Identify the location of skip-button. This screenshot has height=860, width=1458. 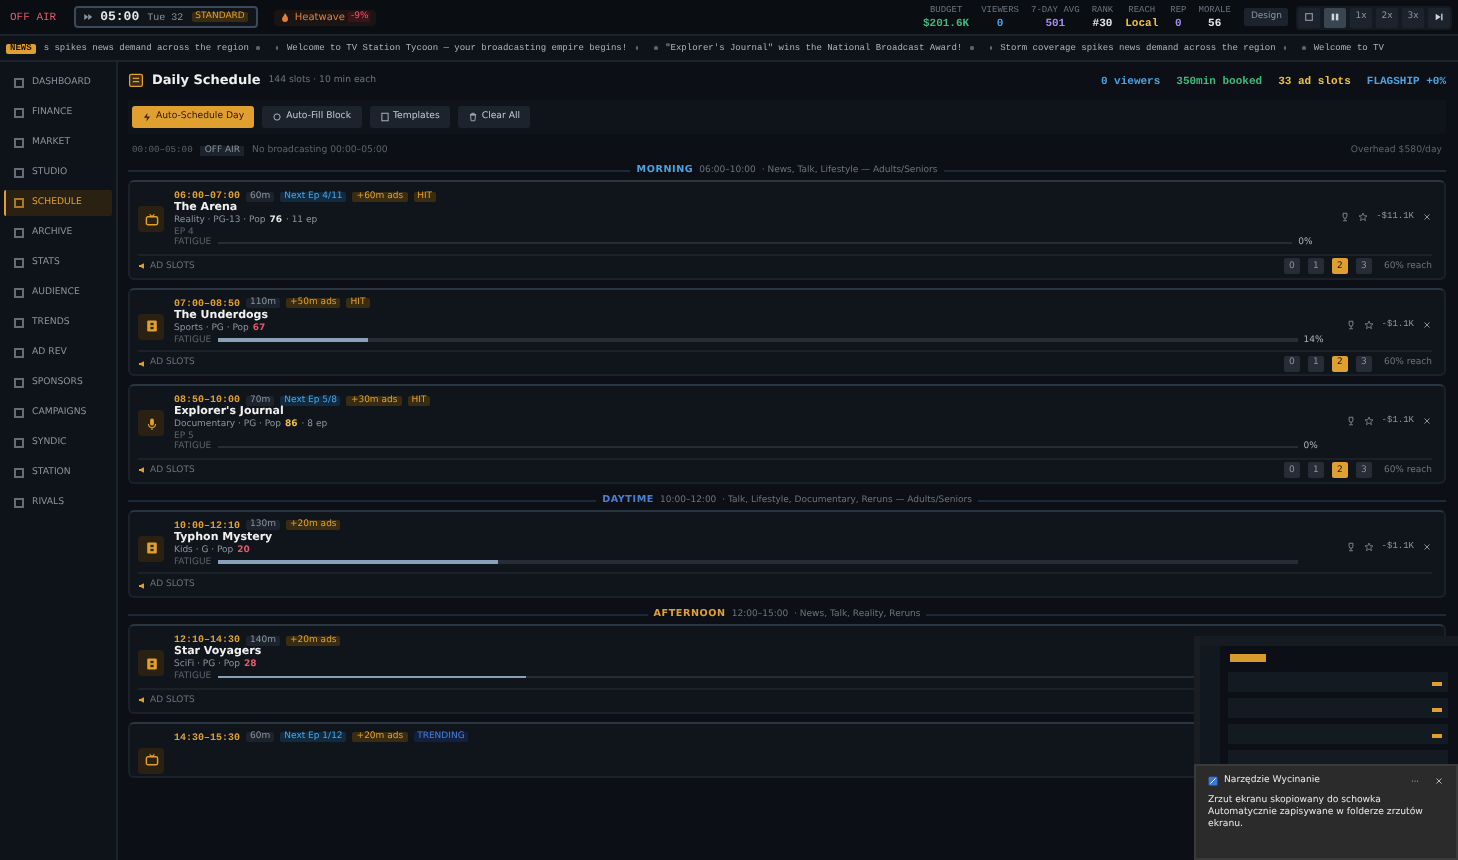
(1439, 17).